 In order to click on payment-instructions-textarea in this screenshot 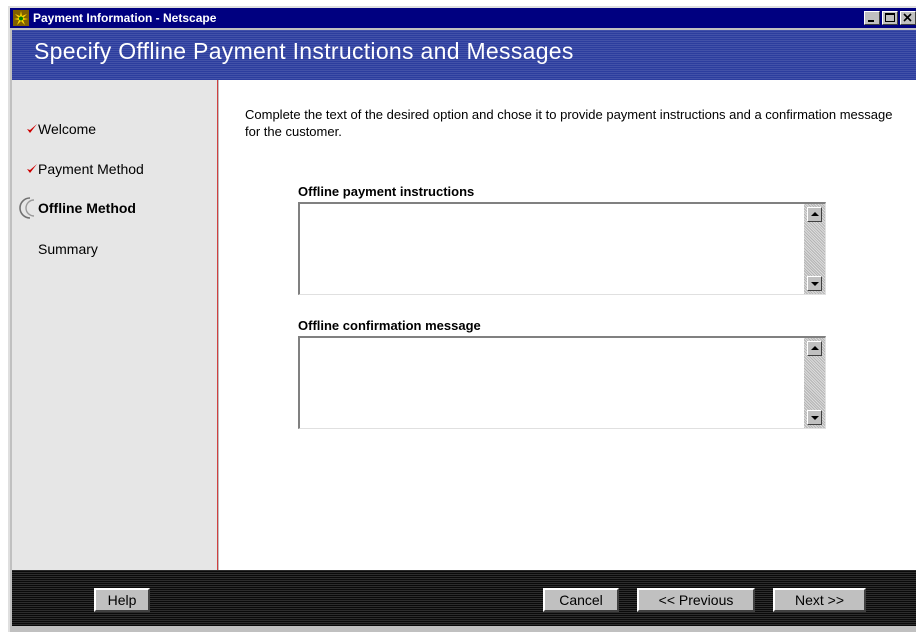, I will do `click(552, 249)`.